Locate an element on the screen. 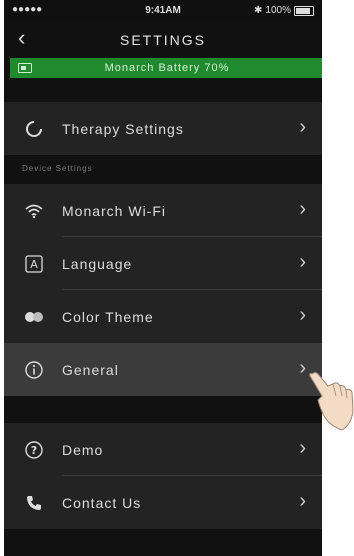 The image size is (354, 556). battery-icon is located at coordinates (304, 10).